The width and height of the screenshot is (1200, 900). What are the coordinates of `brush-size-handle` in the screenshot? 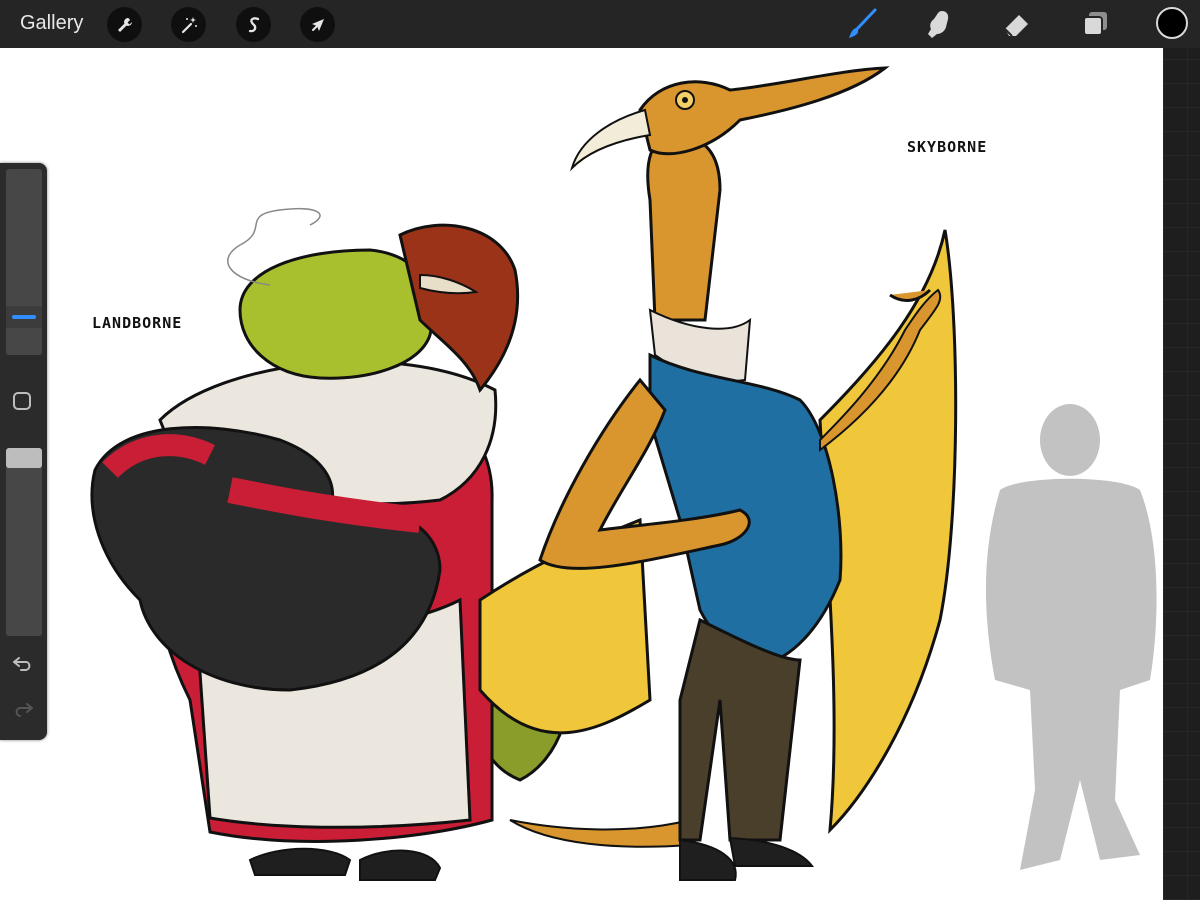 It's located at (24, 317).